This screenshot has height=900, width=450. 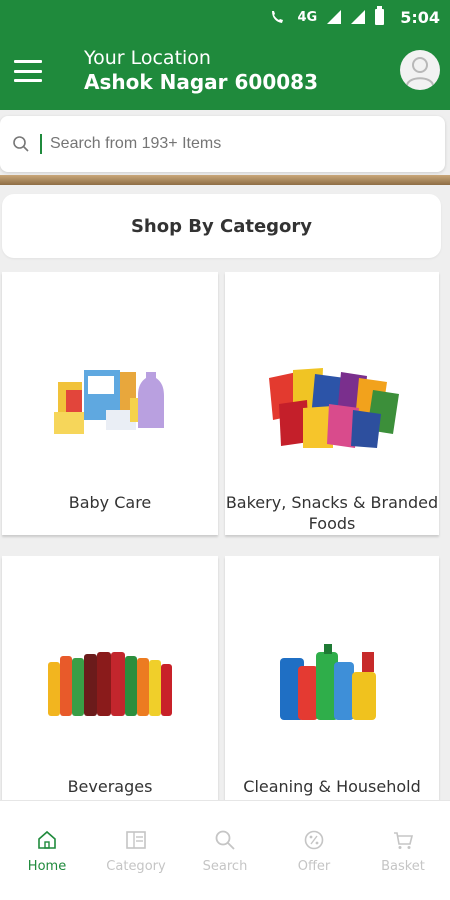 I want to click on category-label: Beverages, so click(x=110, y=786).